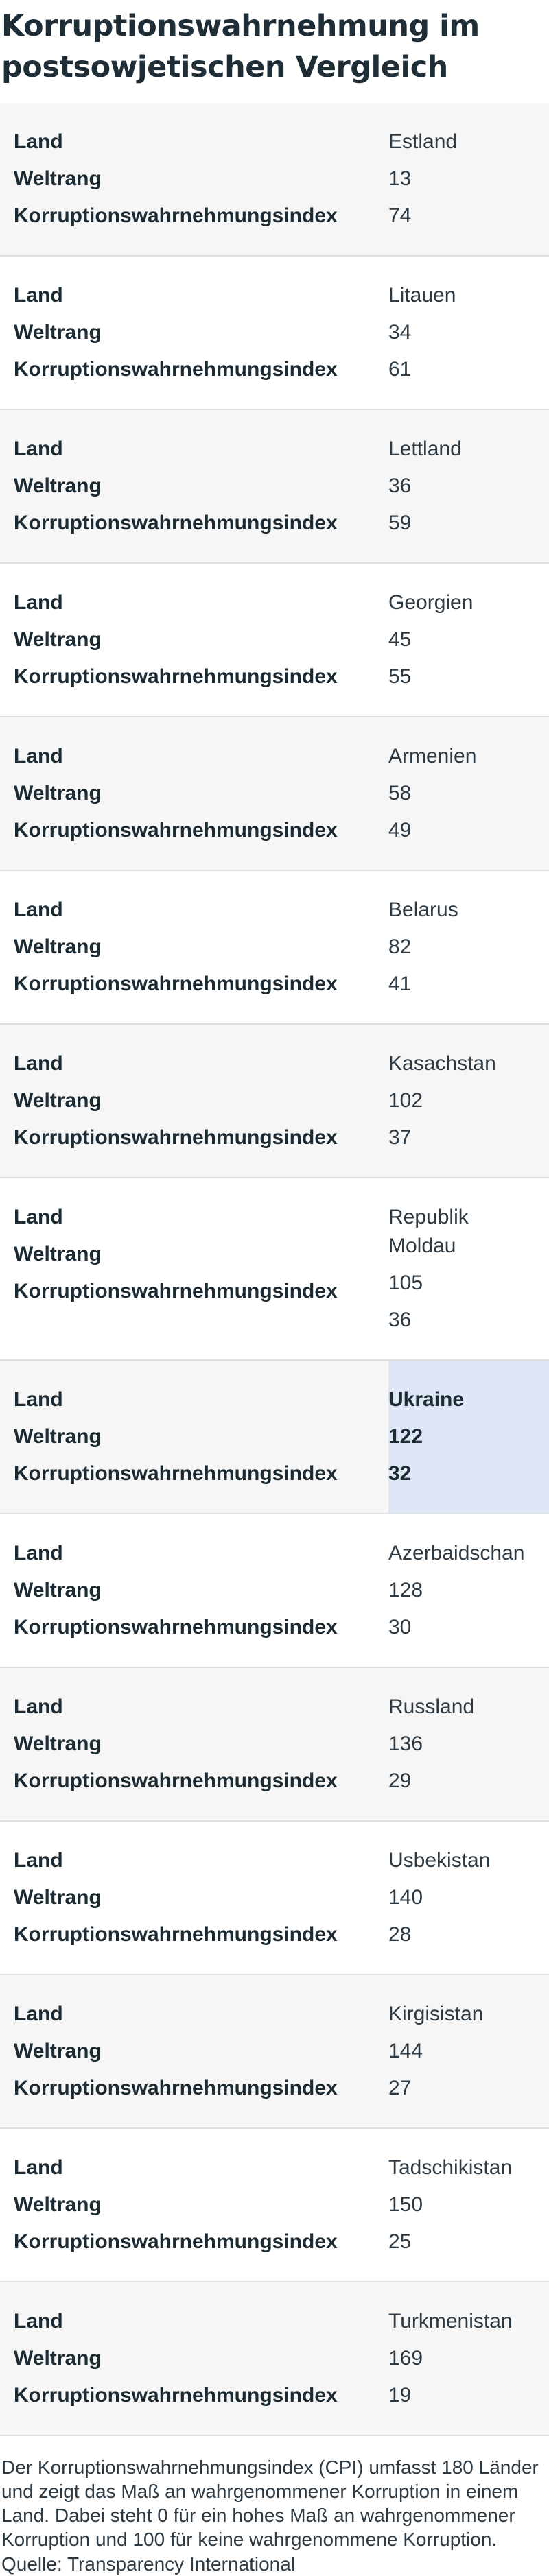  Describe the element at coordinates (468, 1101) in the screenshot. I see `row-values: Kasachstan 102 37` at that location.